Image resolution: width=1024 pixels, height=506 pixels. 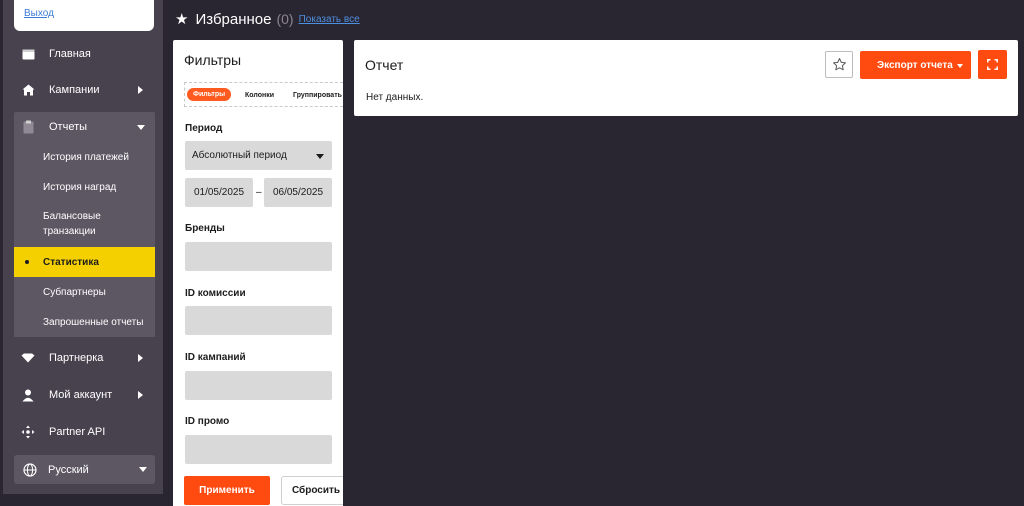 What do you see at coordinates (74, 224) in the screenshot?
I see `submenu-item-balance: Балансовые транзакции` at bounding box center [74, 224].